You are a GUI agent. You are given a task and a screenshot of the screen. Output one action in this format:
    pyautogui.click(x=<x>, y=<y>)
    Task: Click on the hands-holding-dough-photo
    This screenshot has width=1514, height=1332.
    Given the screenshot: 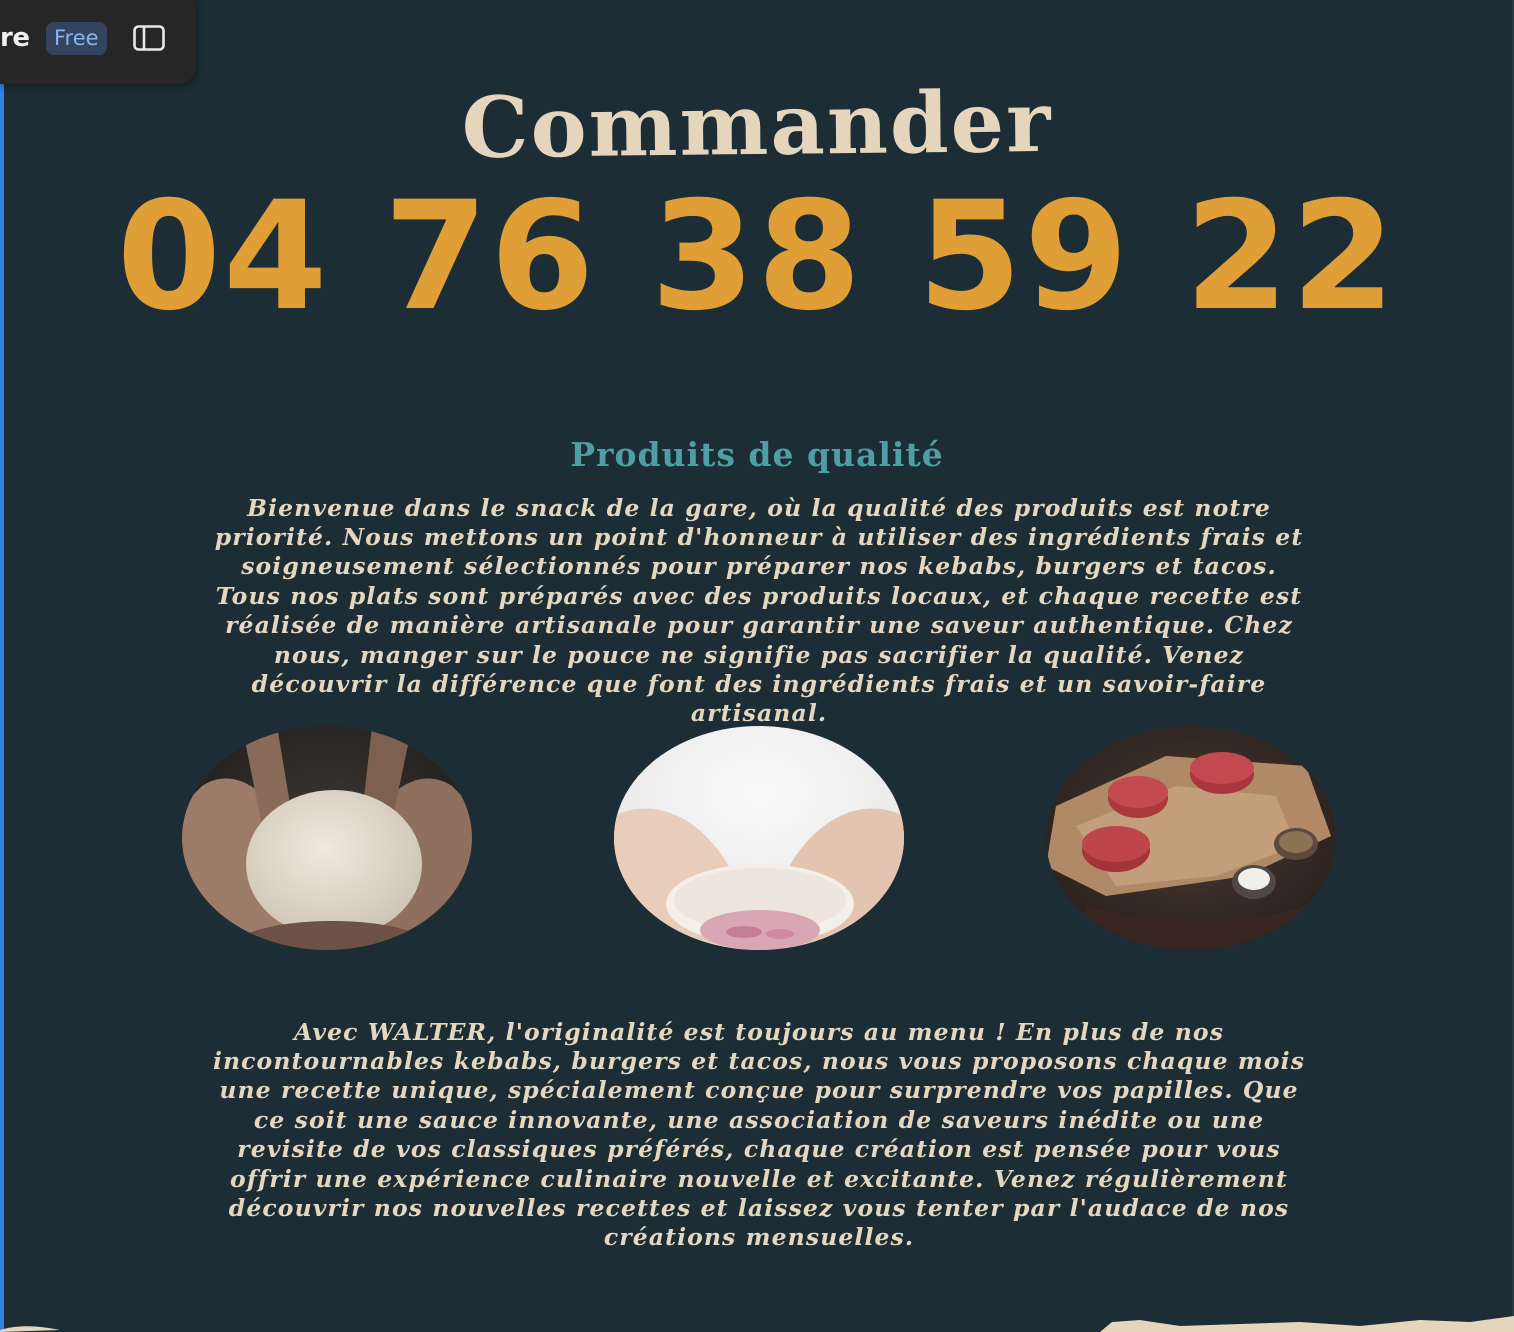 What is the action you would take?
    pyautogui.click(x=327, y=838)
    